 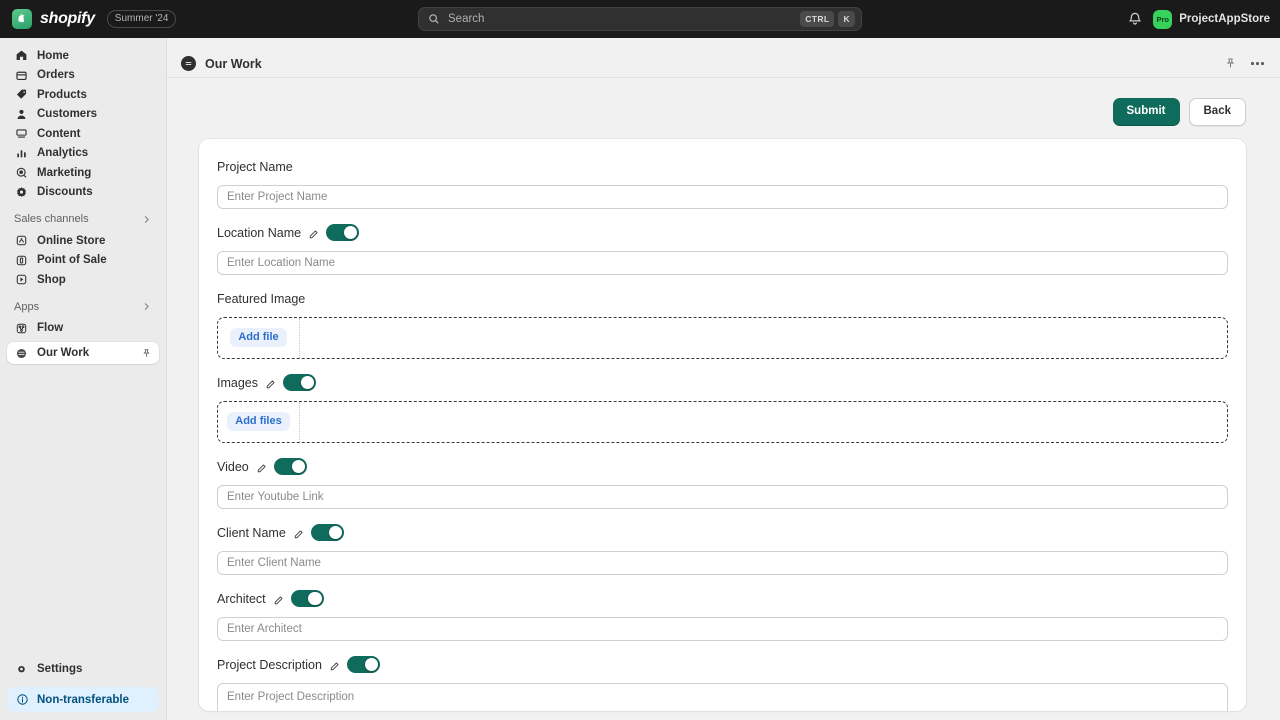 What do you see at coordinates (722, 665) in the screenshot?
I see `field-label-row: Project Description` at bounding box center [722, 665].